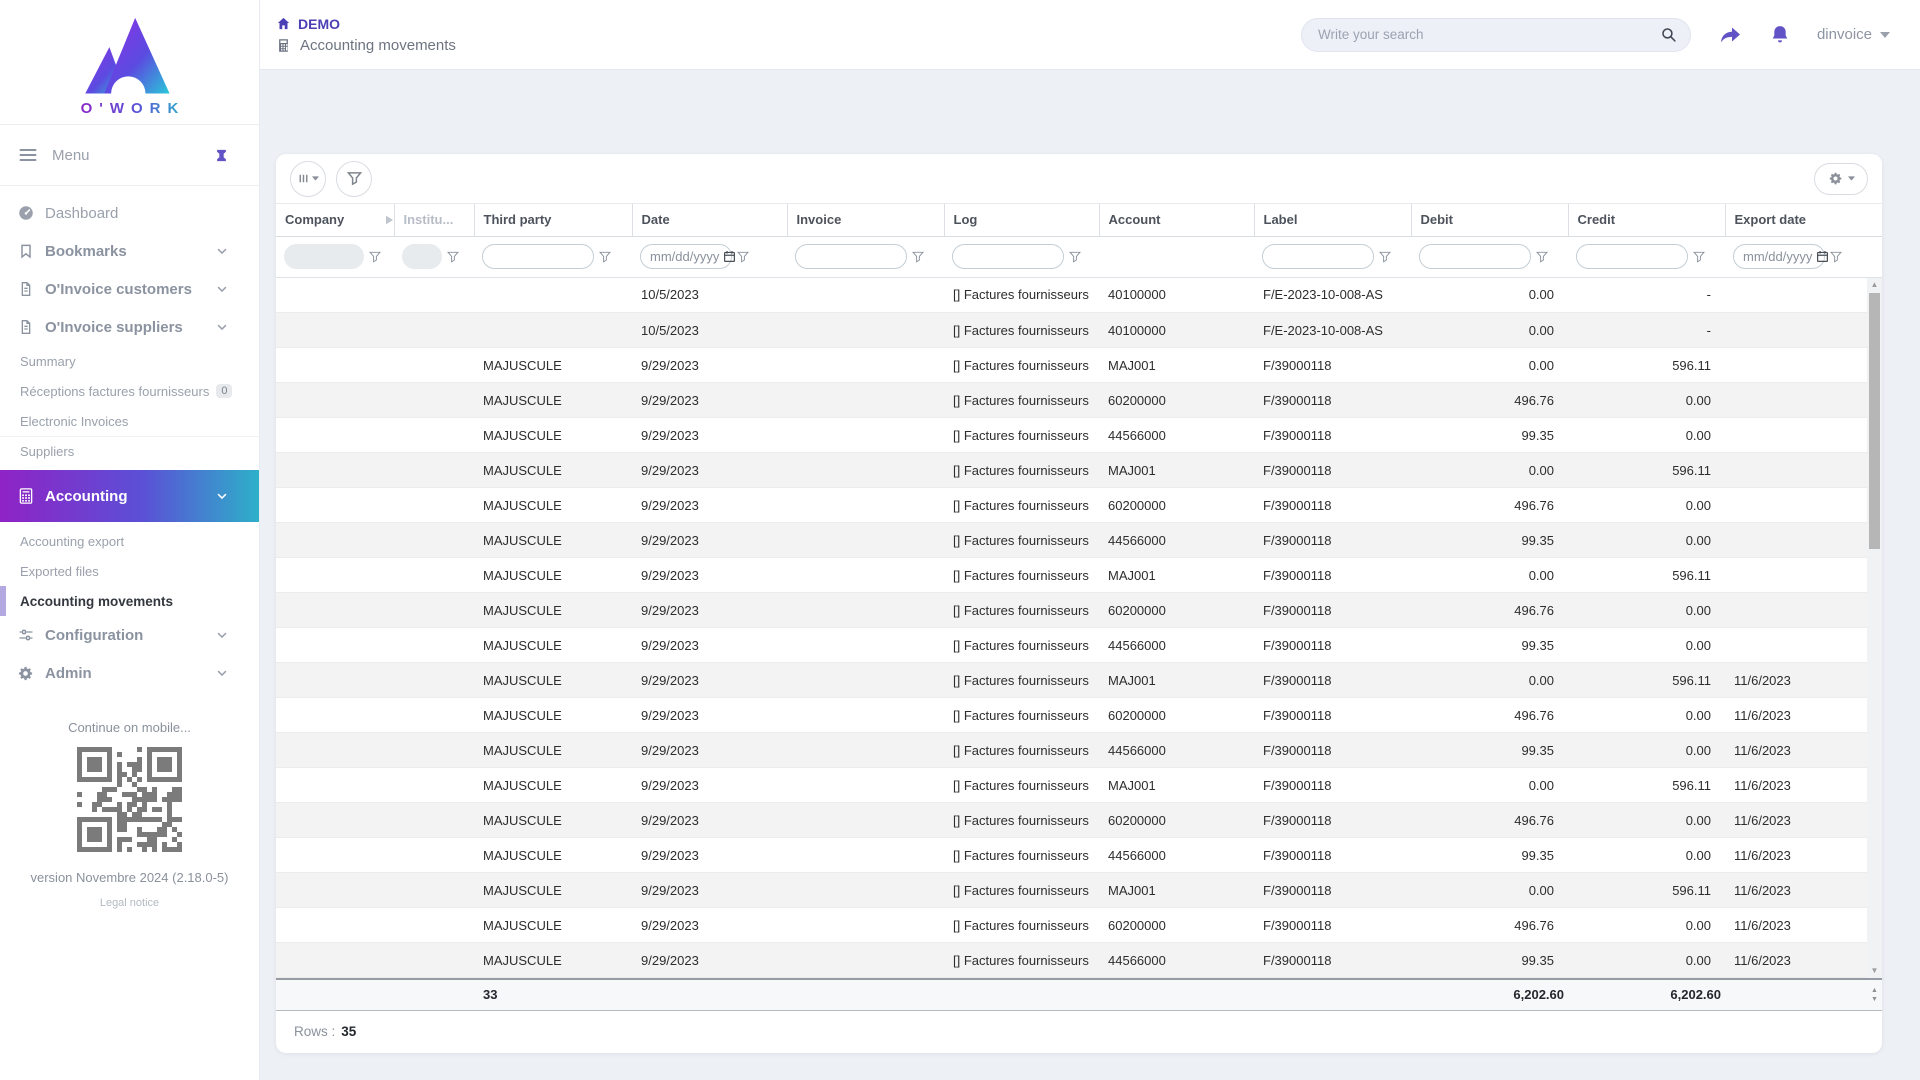  I want to click on sidebar-item-exported-files: Exported files, so click(129, 571).